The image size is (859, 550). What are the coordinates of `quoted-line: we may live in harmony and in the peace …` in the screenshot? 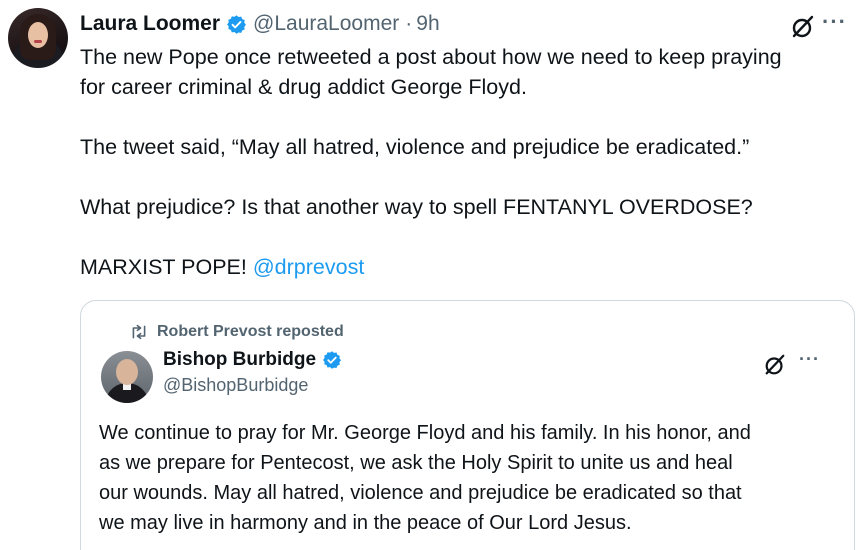 It's located at (365, 523).